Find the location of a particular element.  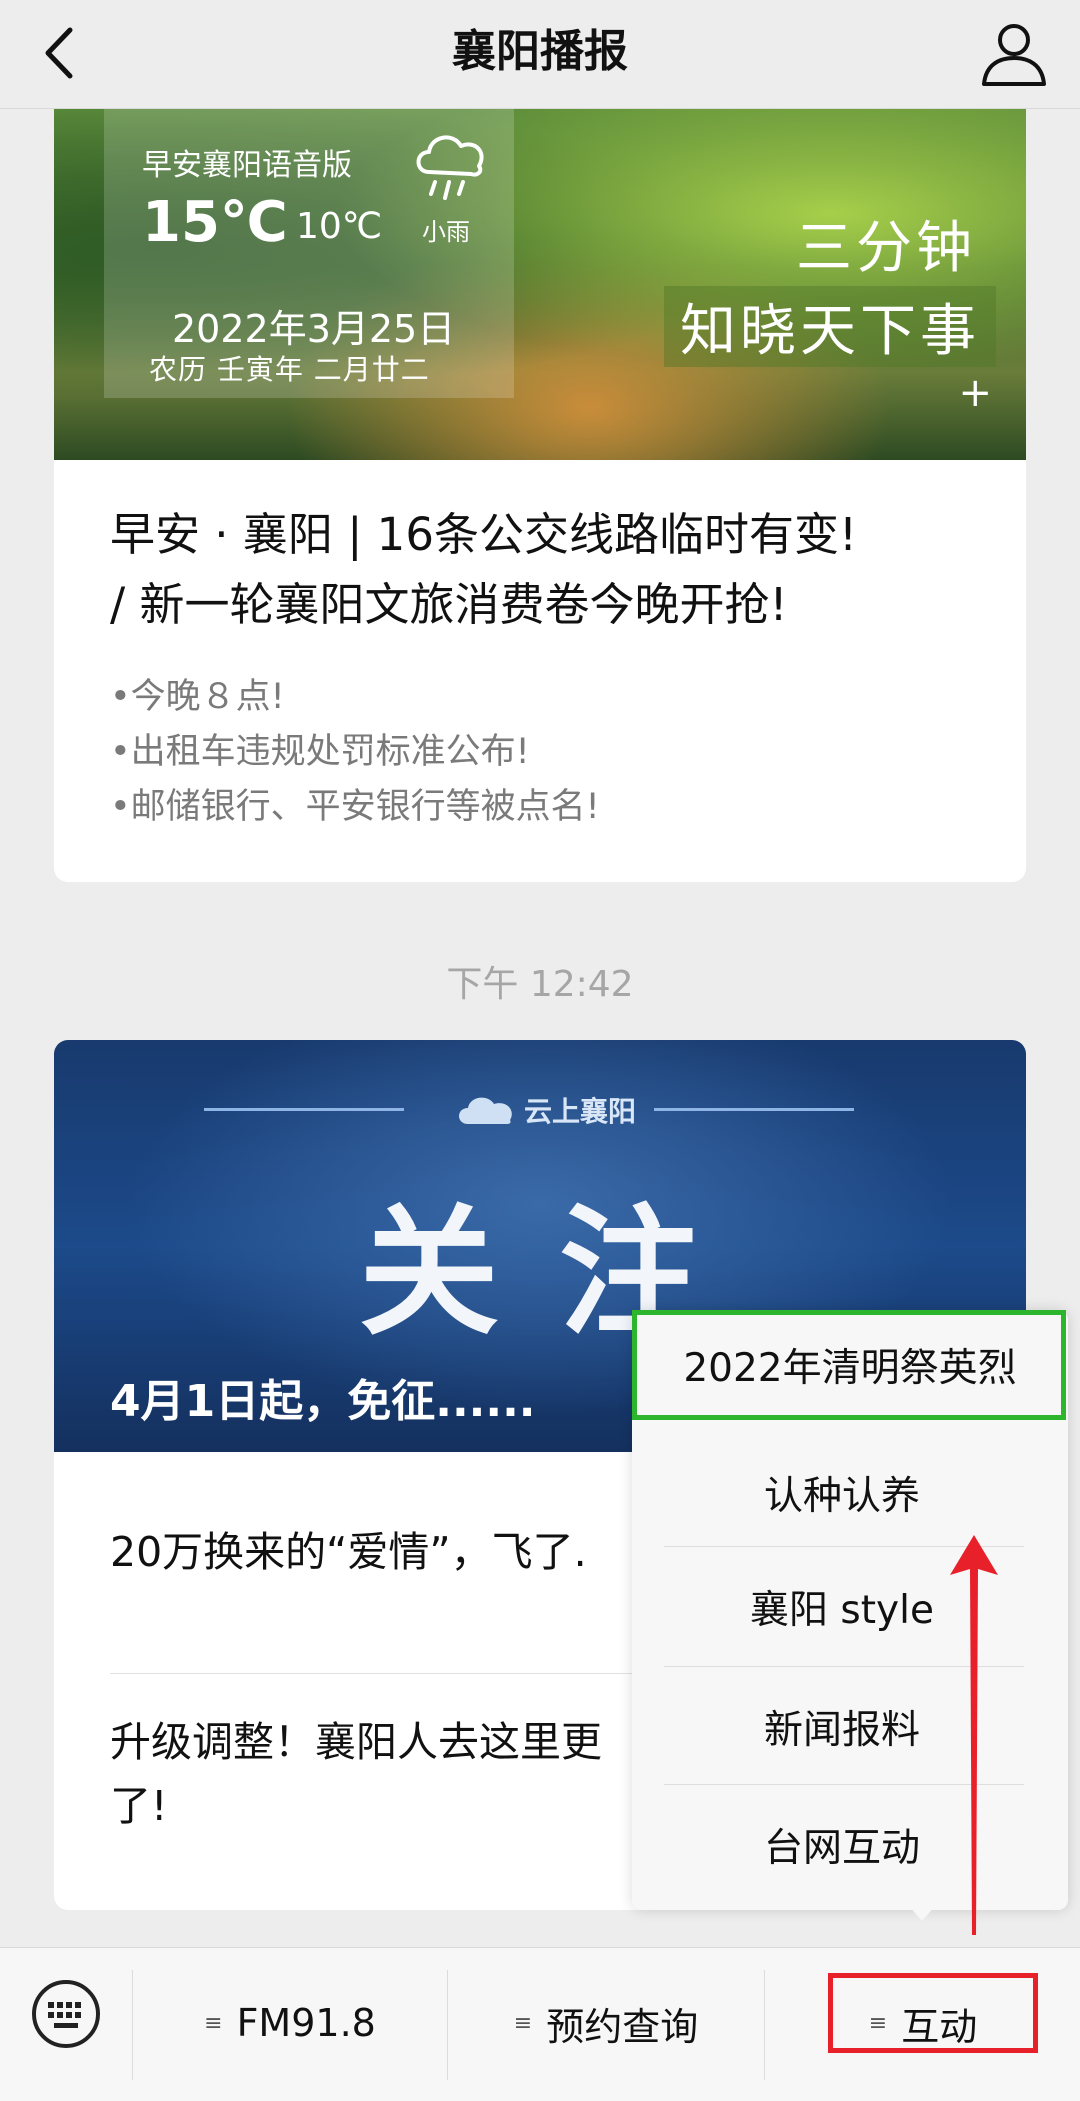

plus-icon: + is located at coordinates (975, 393).